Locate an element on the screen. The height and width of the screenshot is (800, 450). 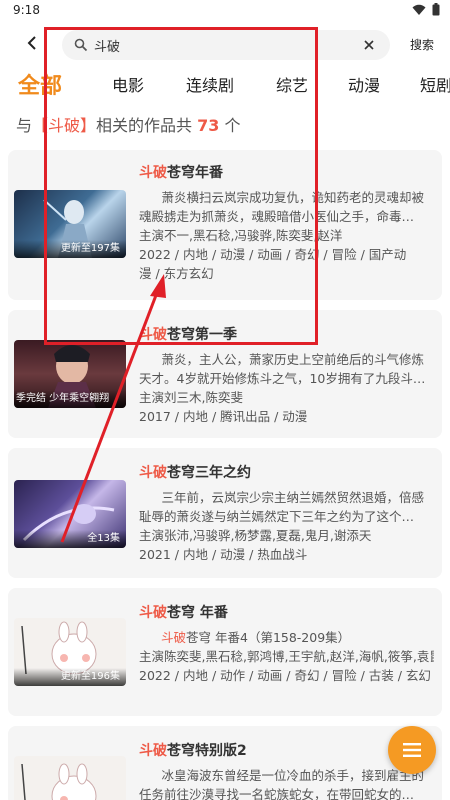
battery-icon is located at coordinates (436, 9).